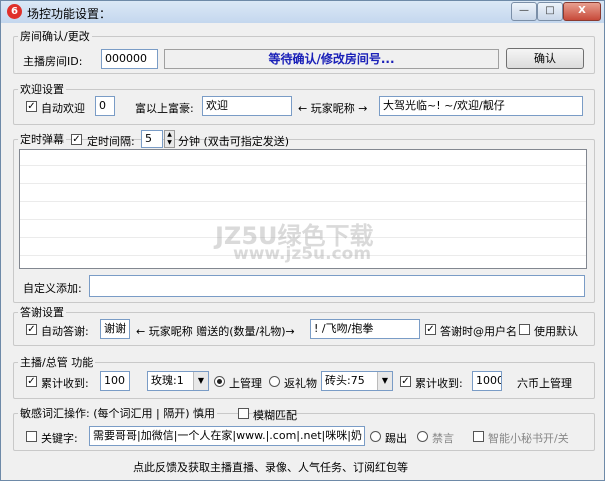 This screenshot has width=605, height=481. What do you see at coordinates (219, 381) in the screenshot?
I see `manage-radio` at bounding box center [219, 381].